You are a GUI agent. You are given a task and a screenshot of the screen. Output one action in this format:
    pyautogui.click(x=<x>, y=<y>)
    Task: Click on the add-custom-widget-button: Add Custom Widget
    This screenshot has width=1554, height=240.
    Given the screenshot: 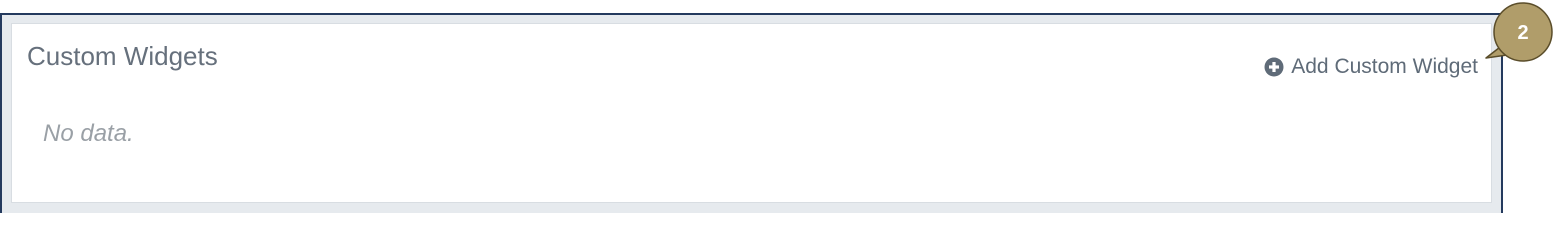 What is the action you would take?
    pyautogui.click(x=1371, y=67)
    